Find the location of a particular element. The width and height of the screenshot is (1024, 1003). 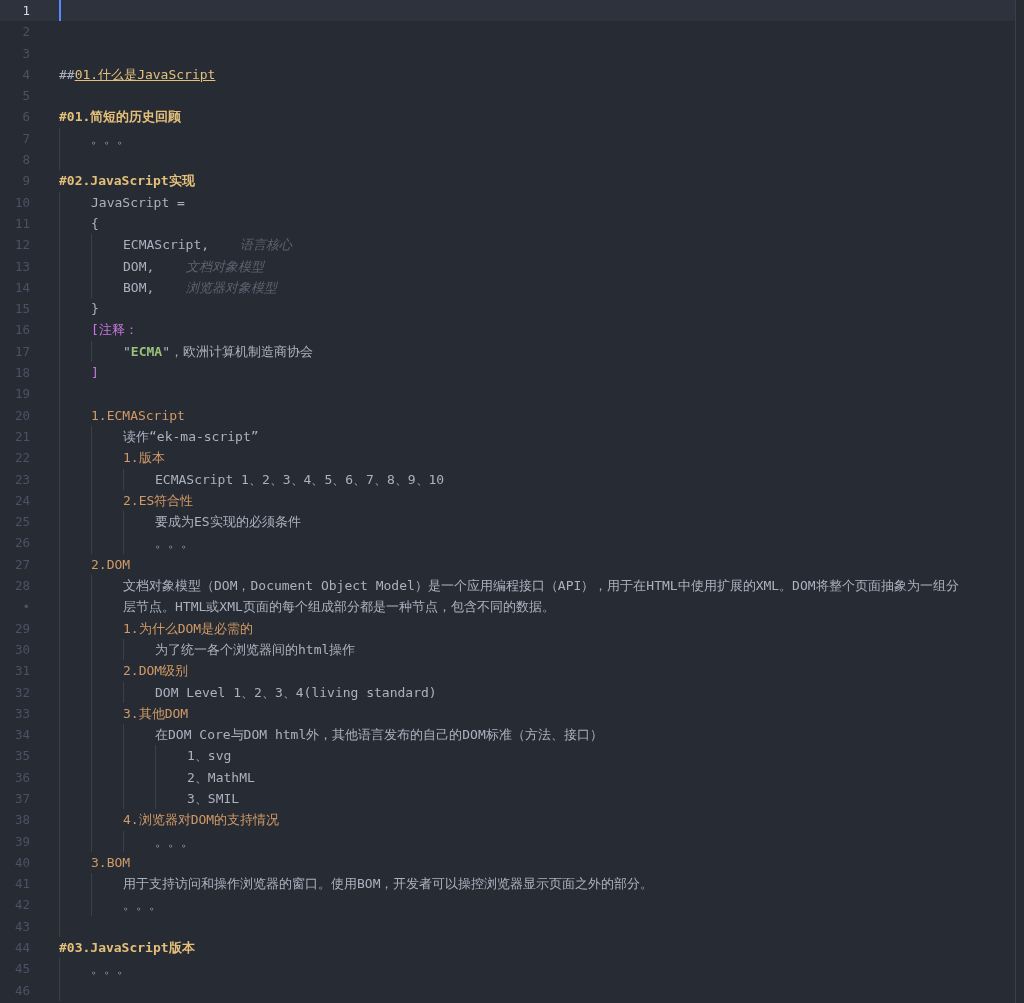

code-text: 用于支持访问和操作浏览器的窗口。使用BOM，开发者可以操控浏览器显示页面之外的部分。 is located at coordinates (388, 884).